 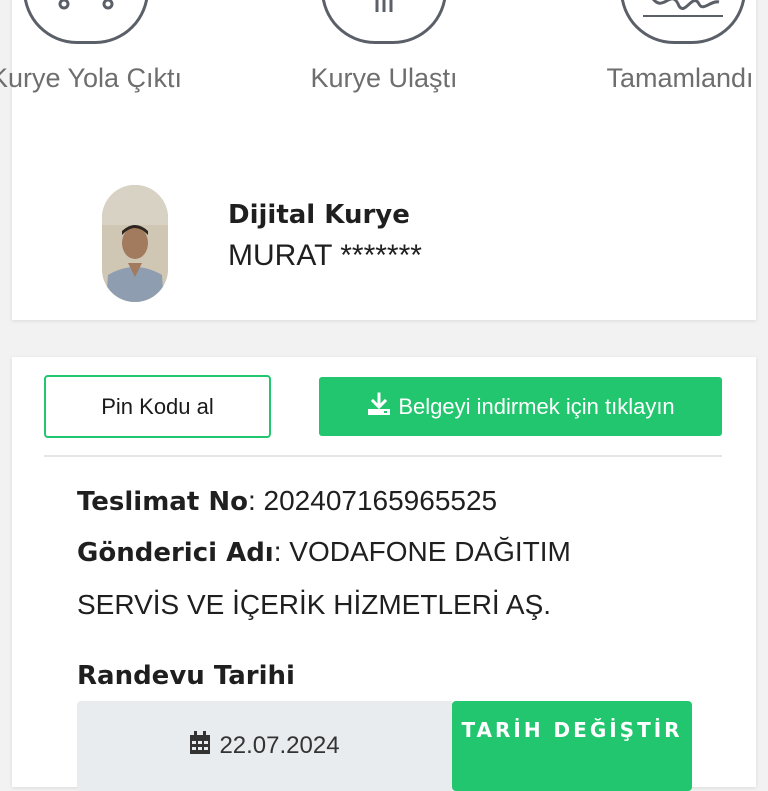 What do you see at coordinates (380, 500) in the screenshot?
I see `delivery-number-value: 202407165965525` at bounding box center [380, 500].